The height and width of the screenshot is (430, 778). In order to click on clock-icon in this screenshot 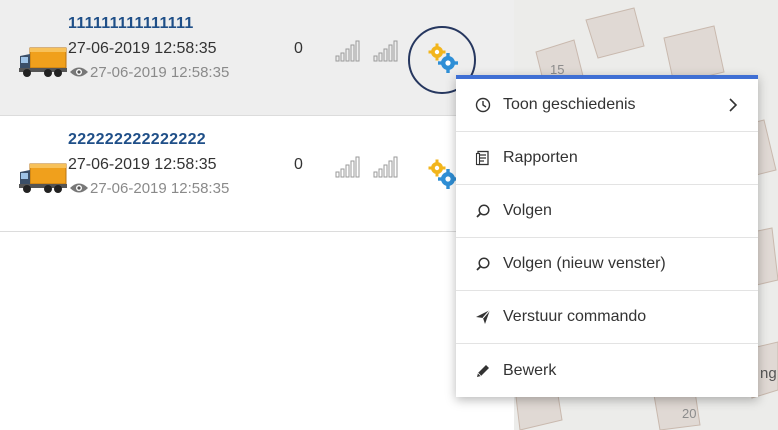, I will do `click(483, 105)`.